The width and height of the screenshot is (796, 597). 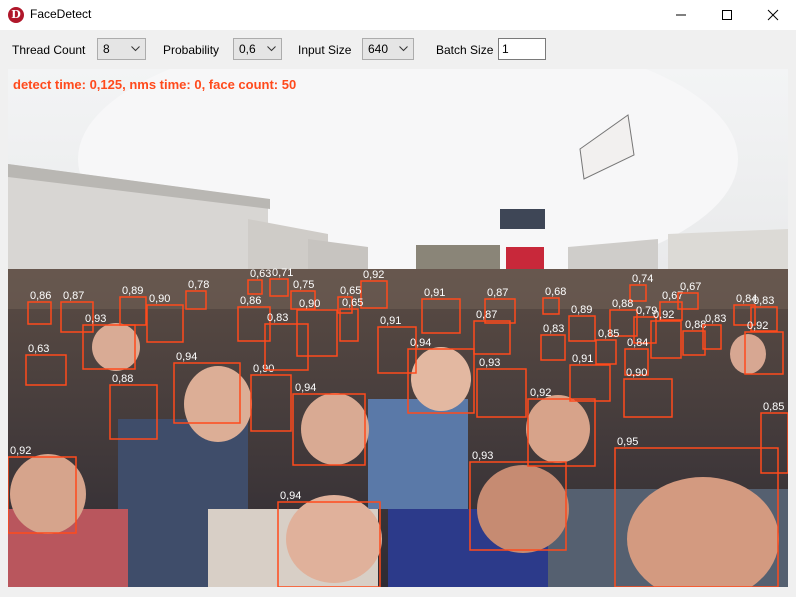 I want to click on probability-select: 0,6, so click(x=257, y=49).